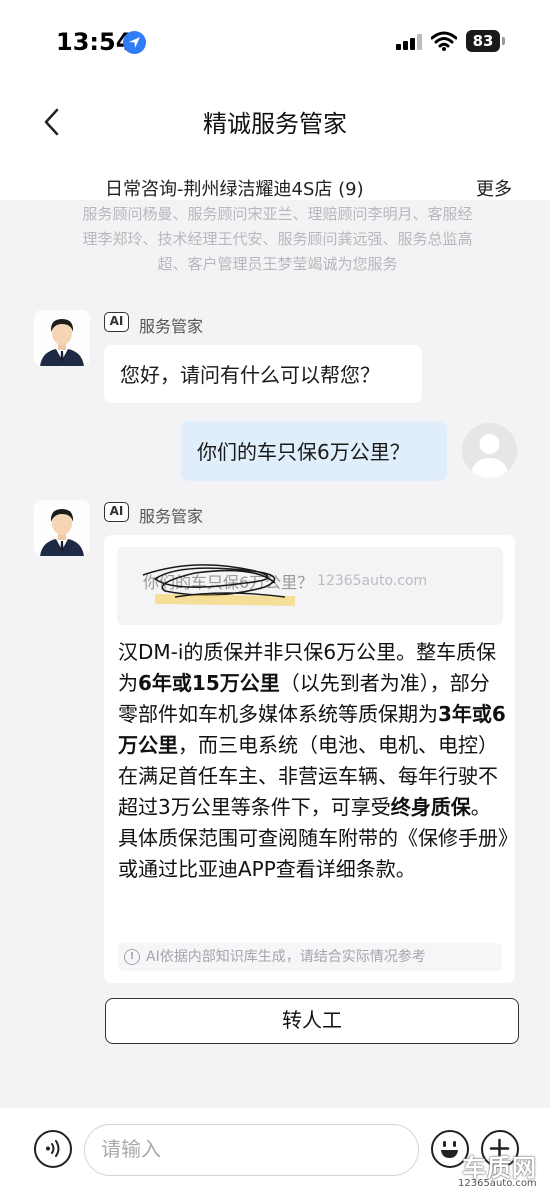  Describe the element at coordinates (312, 1021) in the screenshot. I see `transfer-to-human-button: 转人工` at that location.